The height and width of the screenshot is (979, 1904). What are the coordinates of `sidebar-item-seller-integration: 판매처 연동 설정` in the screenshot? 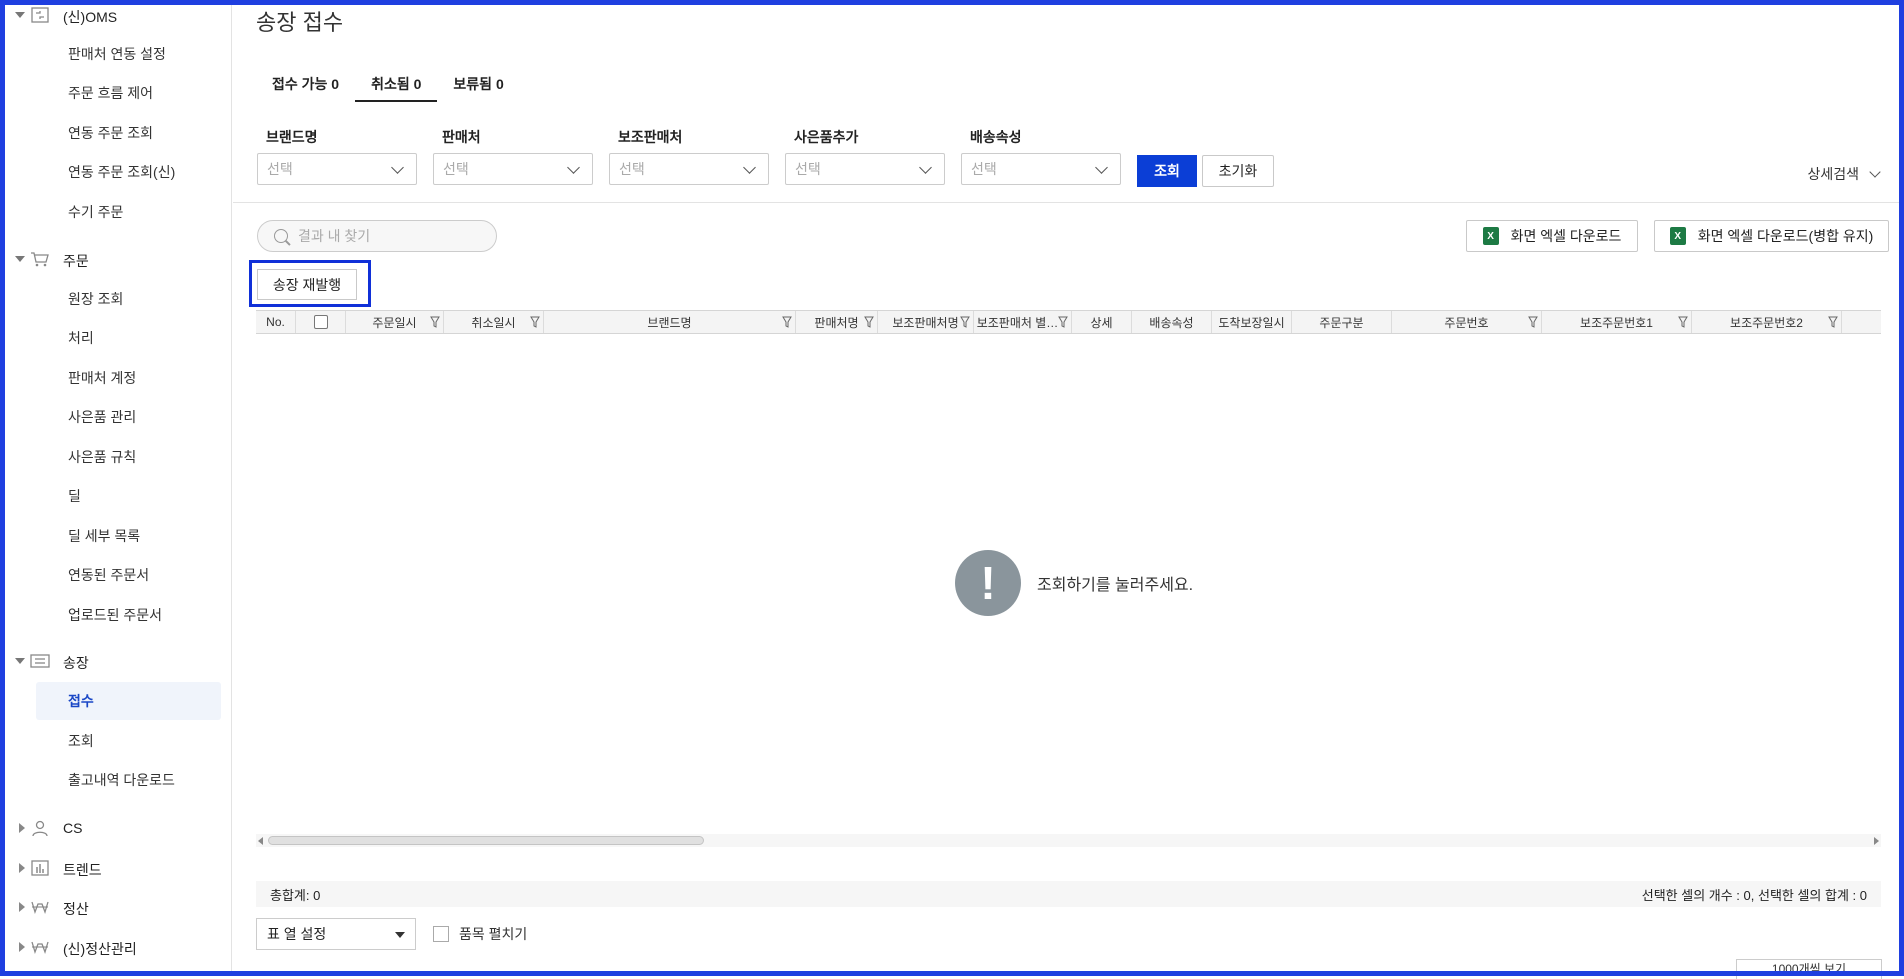 It's located at (128, 54).